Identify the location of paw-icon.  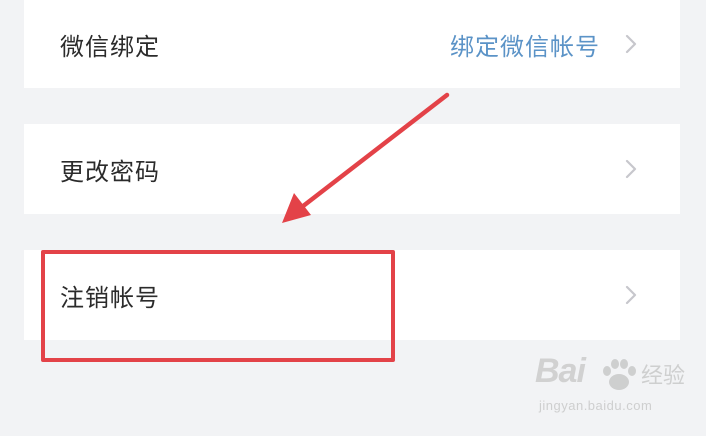
(619, 377).